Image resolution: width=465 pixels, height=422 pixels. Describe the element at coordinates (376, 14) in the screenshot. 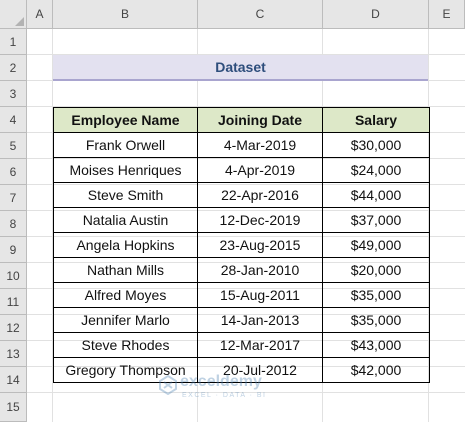

I see `column-header-d: D` at that location.